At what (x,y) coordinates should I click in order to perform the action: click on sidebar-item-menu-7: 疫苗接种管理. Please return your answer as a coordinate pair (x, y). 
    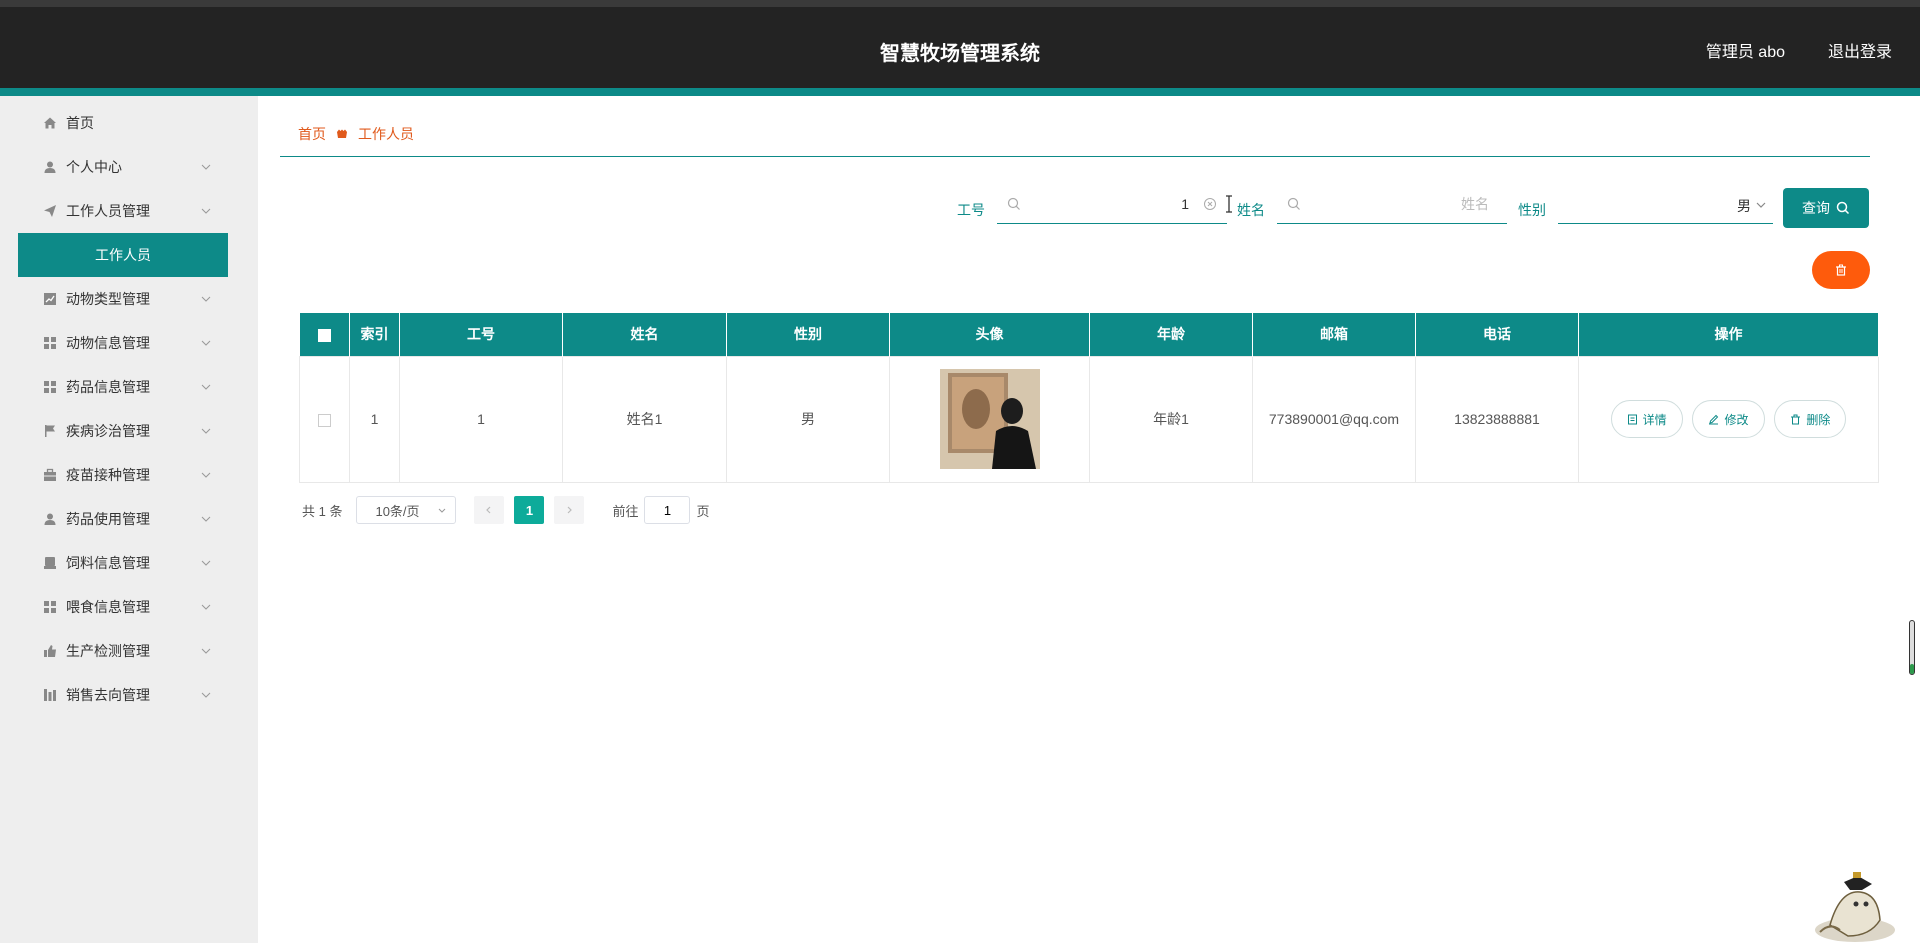
    Looking at the image, I should click on (123, 475).